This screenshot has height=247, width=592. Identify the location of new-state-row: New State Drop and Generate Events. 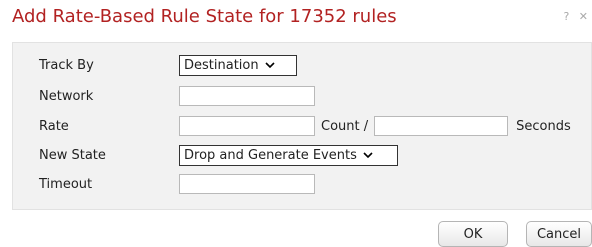
(218, 155).